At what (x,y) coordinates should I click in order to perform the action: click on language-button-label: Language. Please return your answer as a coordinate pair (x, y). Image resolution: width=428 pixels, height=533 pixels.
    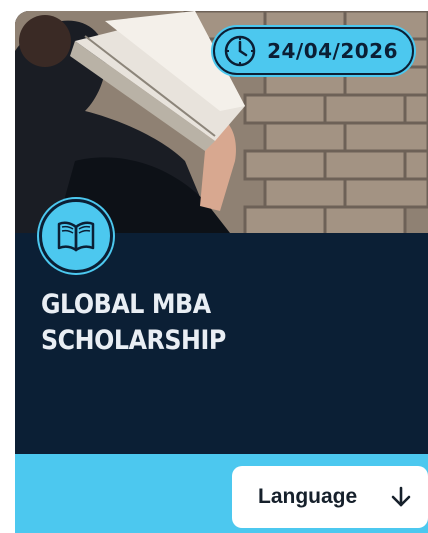
    Looking at the image, I should click on (308, 496).